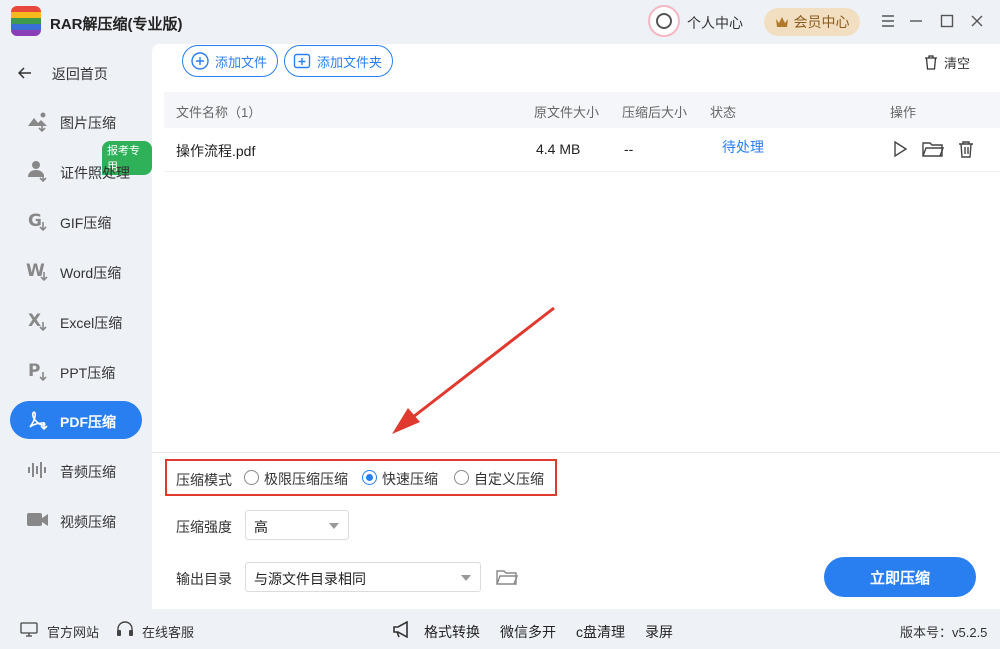 The width and height of the screenshot is (1000, 649). What do you see at coordinates (582, 150) in the screenshot?
I see `table-row: 操作流程.pdf 4.4 MB -- 待处理` at bounding box center [582, 150].